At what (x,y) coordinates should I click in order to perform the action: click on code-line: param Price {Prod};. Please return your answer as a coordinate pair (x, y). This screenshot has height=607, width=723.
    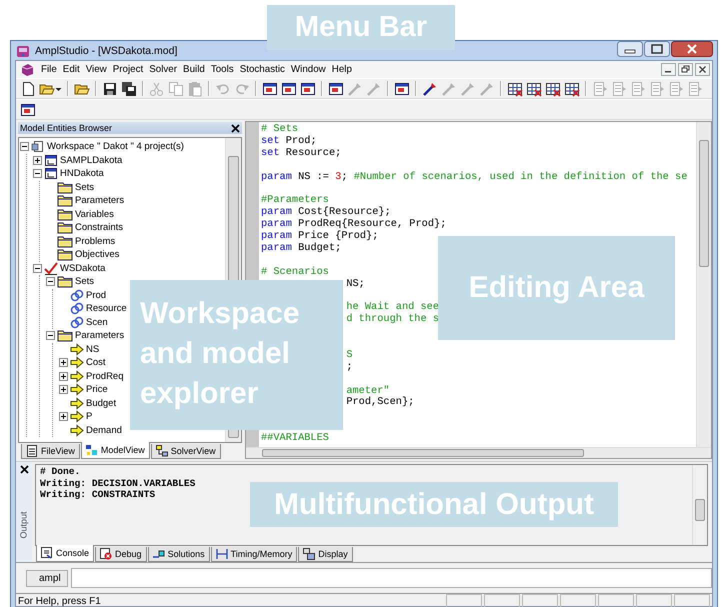
    Looking at the image, I should click on (319, 236).